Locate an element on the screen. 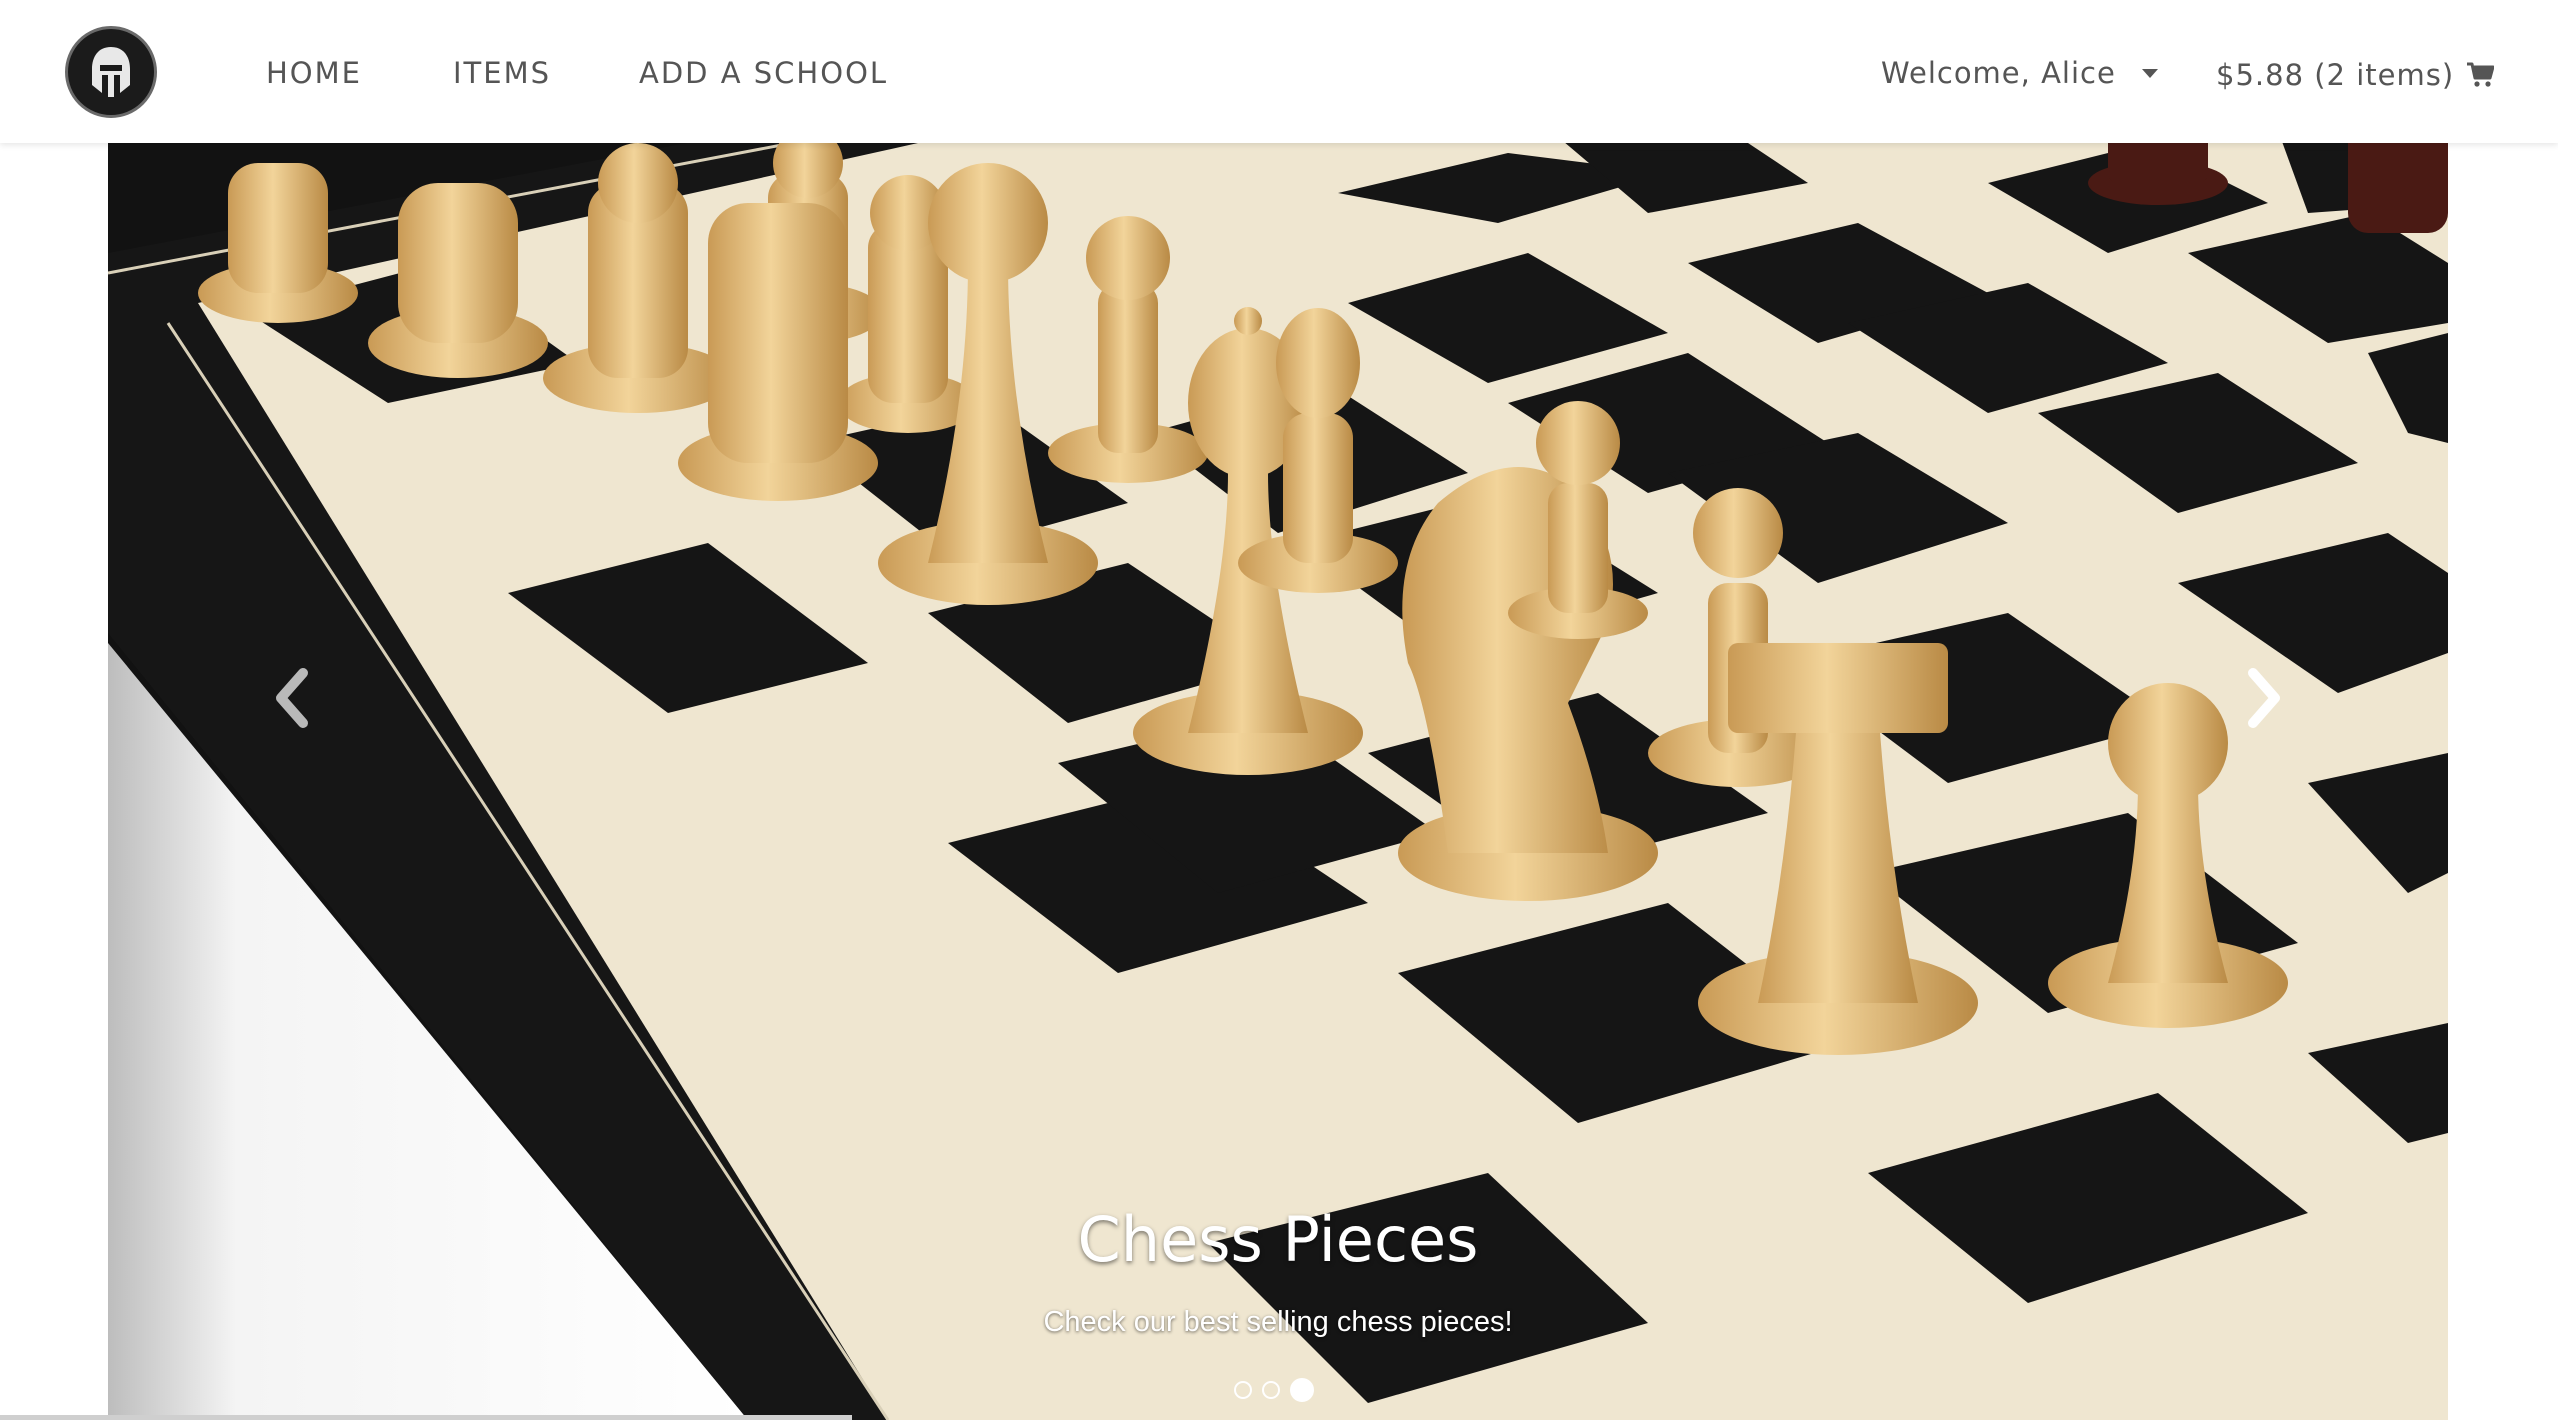 The image size is (2558, 1420). carousel-prev-button is located at coordinates (293, 698).